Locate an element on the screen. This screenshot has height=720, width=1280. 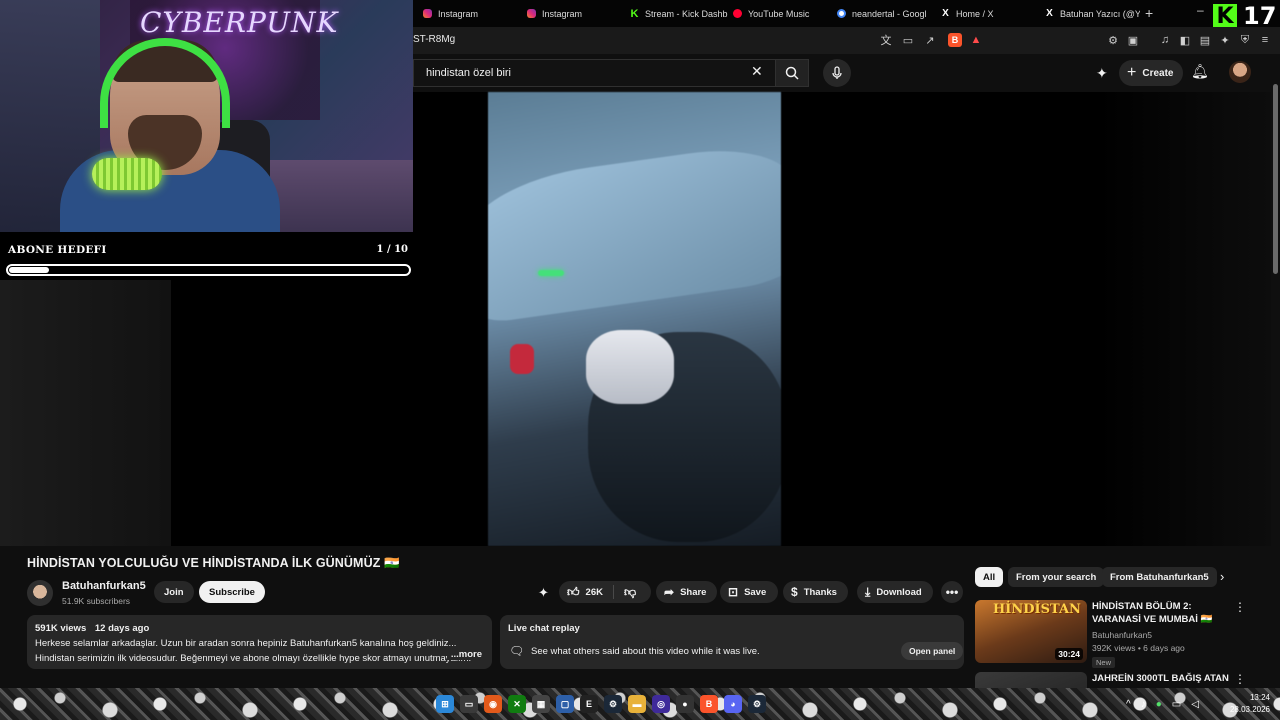
thanks-button: $ Thanks is located at coordinates (815, 592).